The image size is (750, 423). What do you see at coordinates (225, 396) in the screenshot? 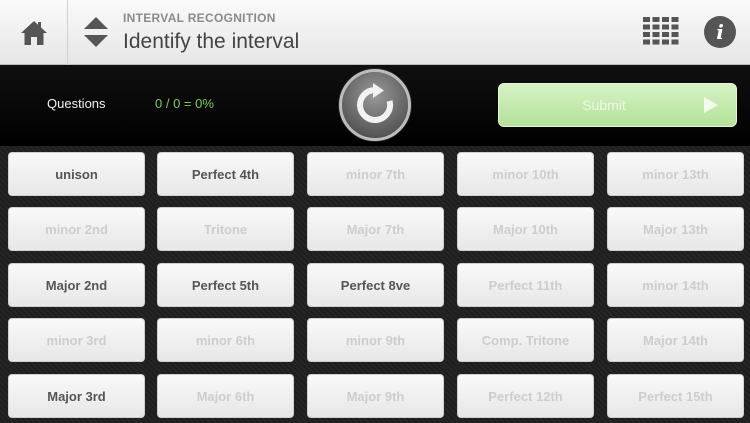
I see `interval-button: Major 6th` at bounding box center [225, 396].